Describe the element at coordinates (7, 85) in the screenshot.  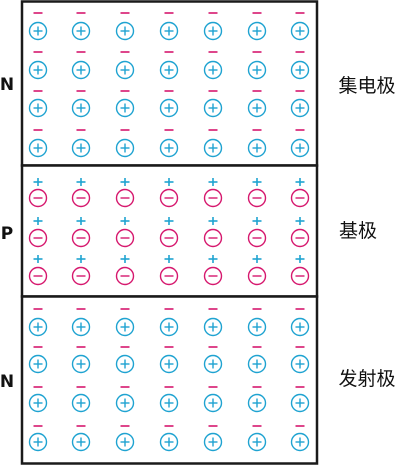
I see `collector-type-label: N` at that location.